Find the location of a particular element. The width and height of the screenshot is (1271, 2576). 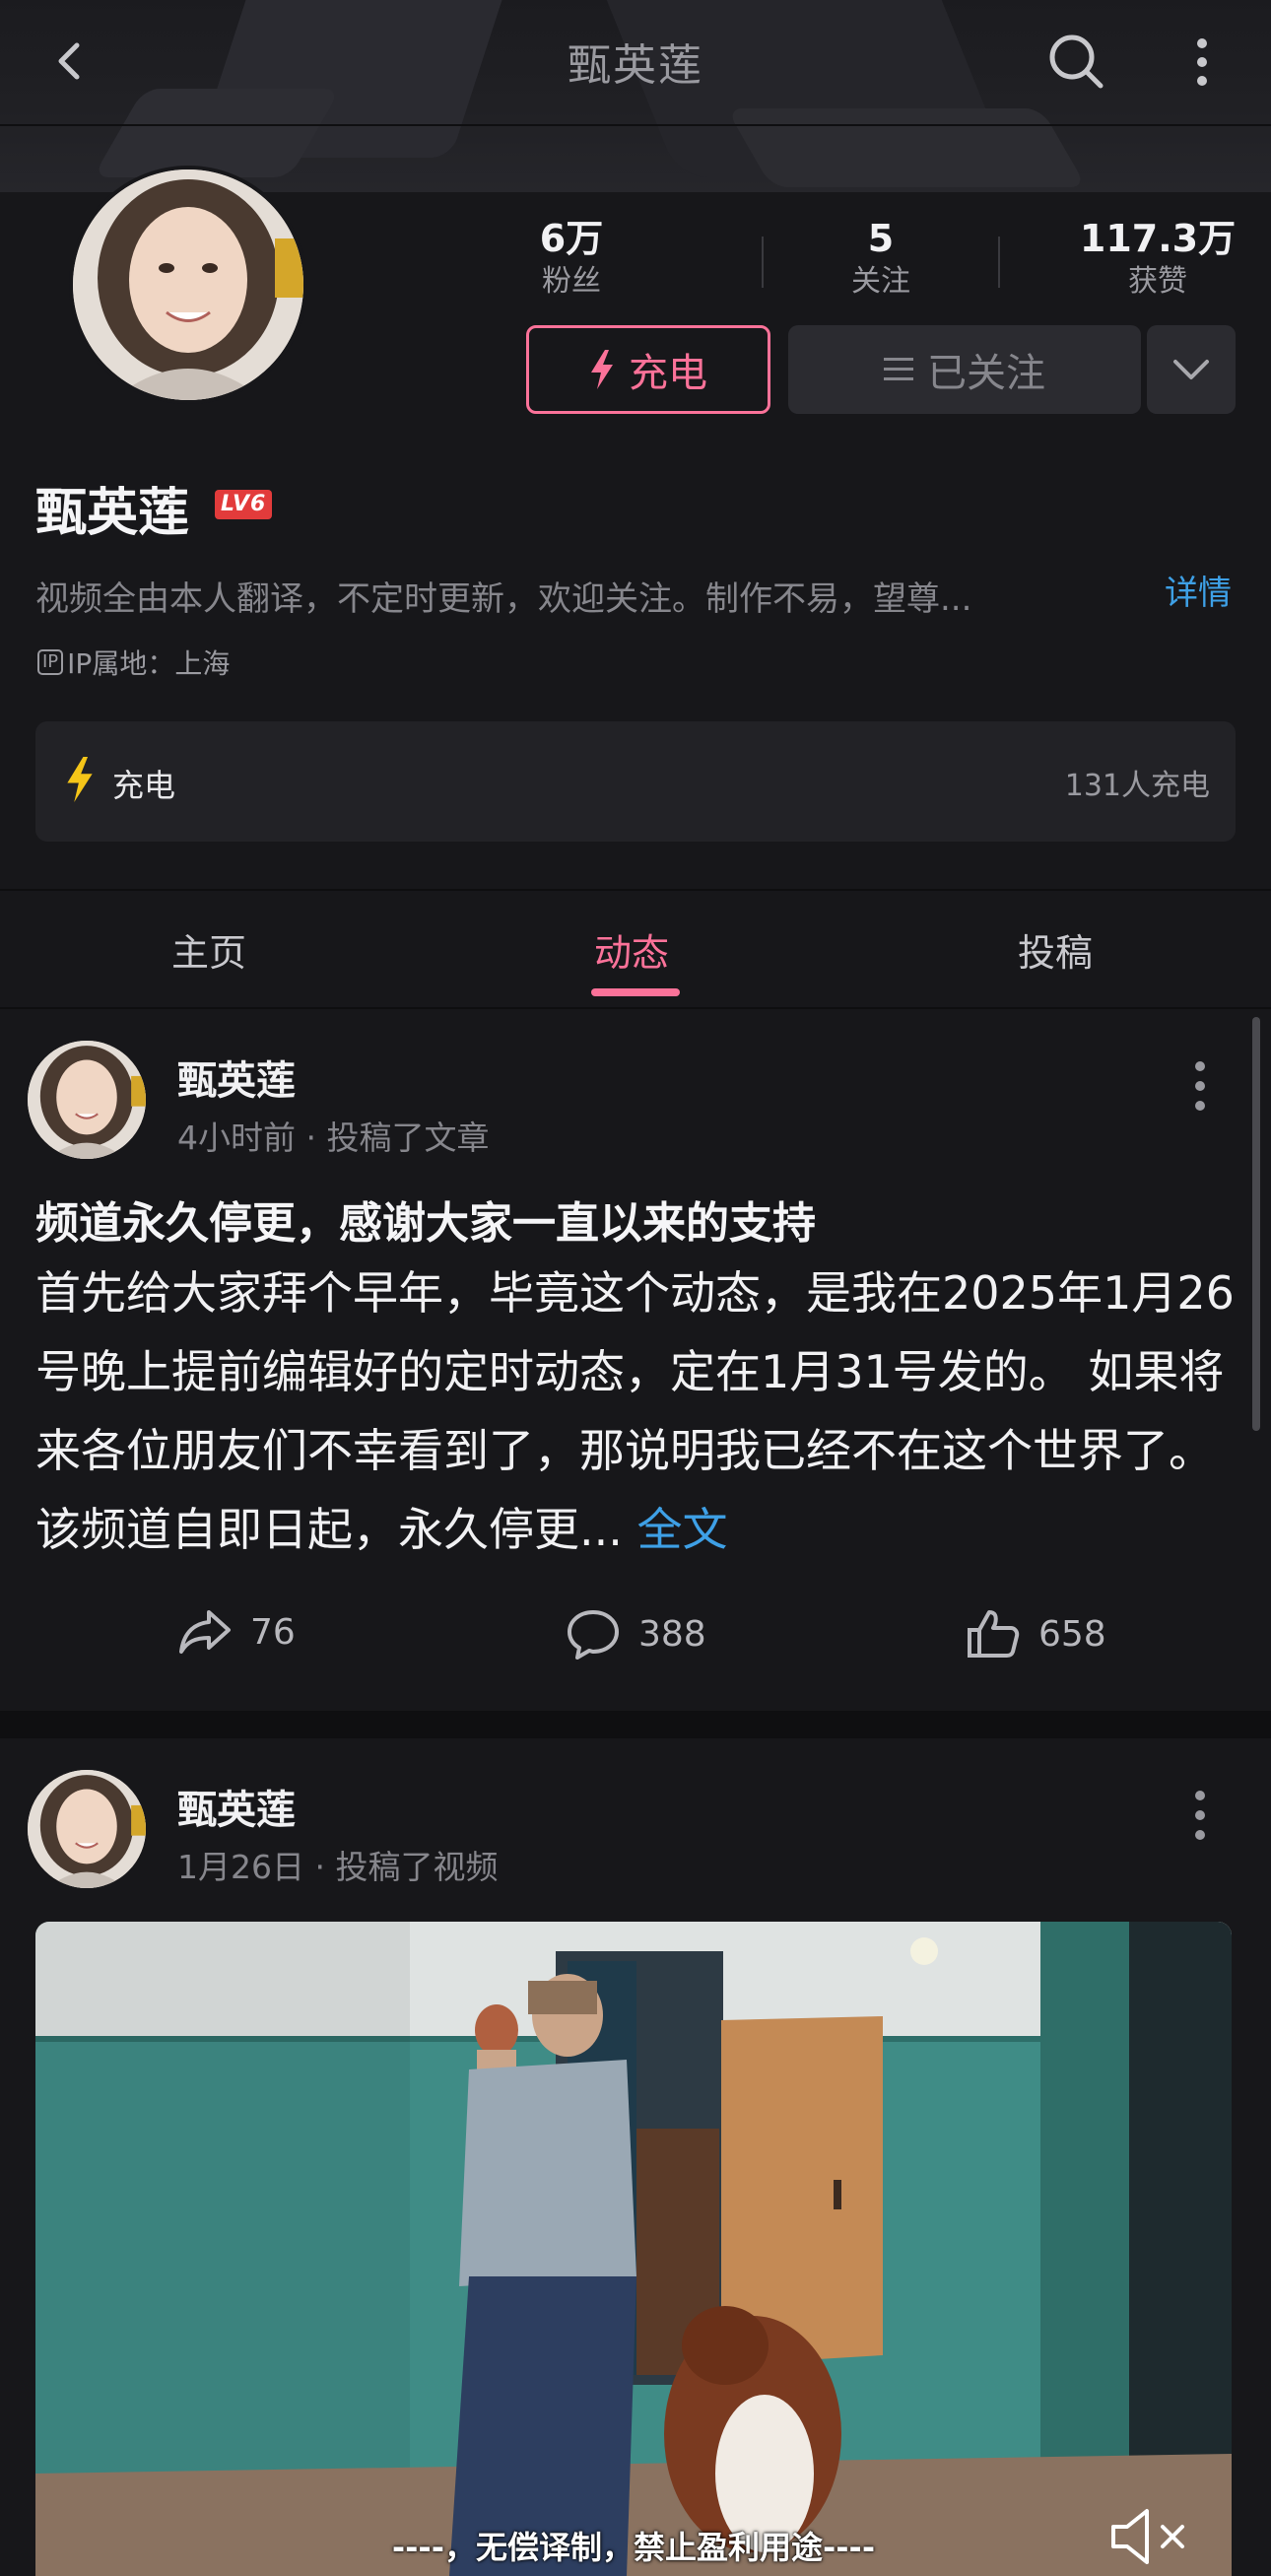

charge-count: 131人充电 is located at coordinates (1137, 786).